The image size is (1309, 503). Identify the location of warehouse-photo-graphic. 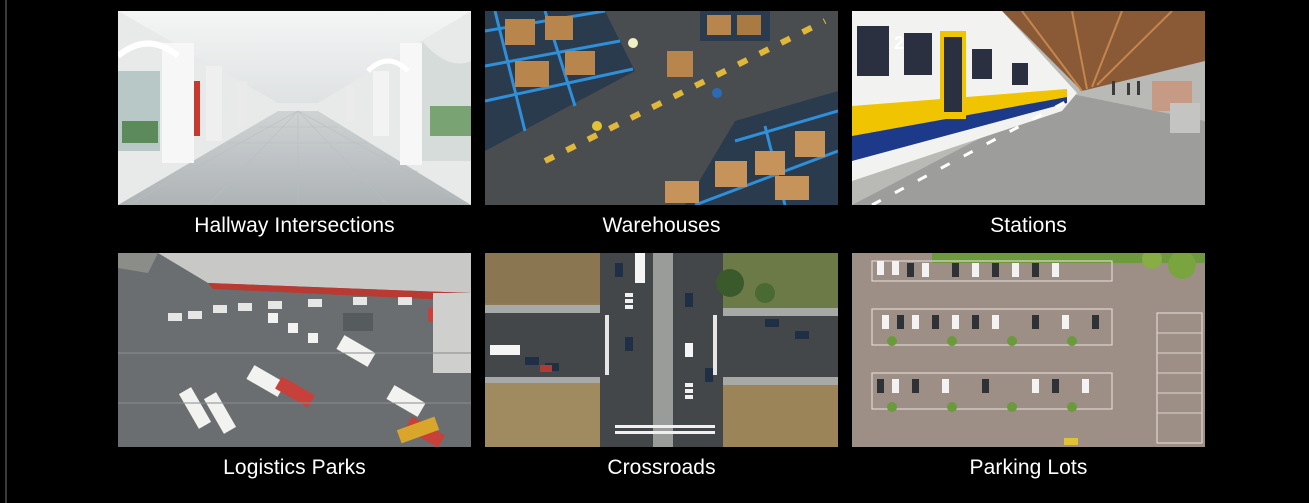
(661, 108).